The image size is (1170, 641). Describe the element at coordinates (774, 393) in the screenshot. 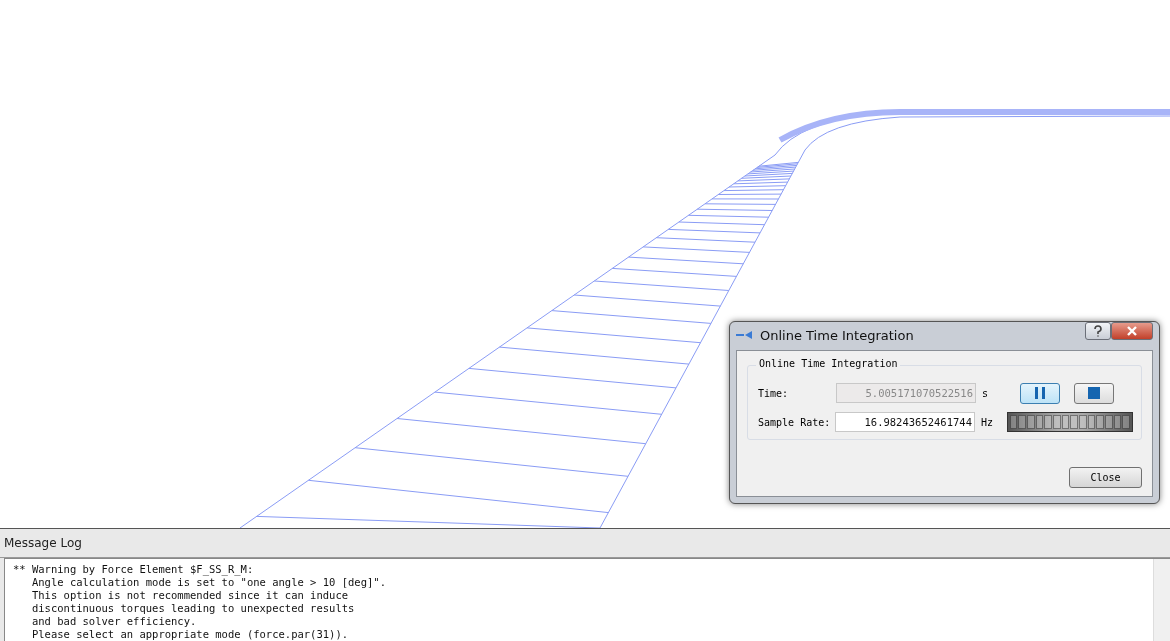

I see `field-label: Time:` at that location.